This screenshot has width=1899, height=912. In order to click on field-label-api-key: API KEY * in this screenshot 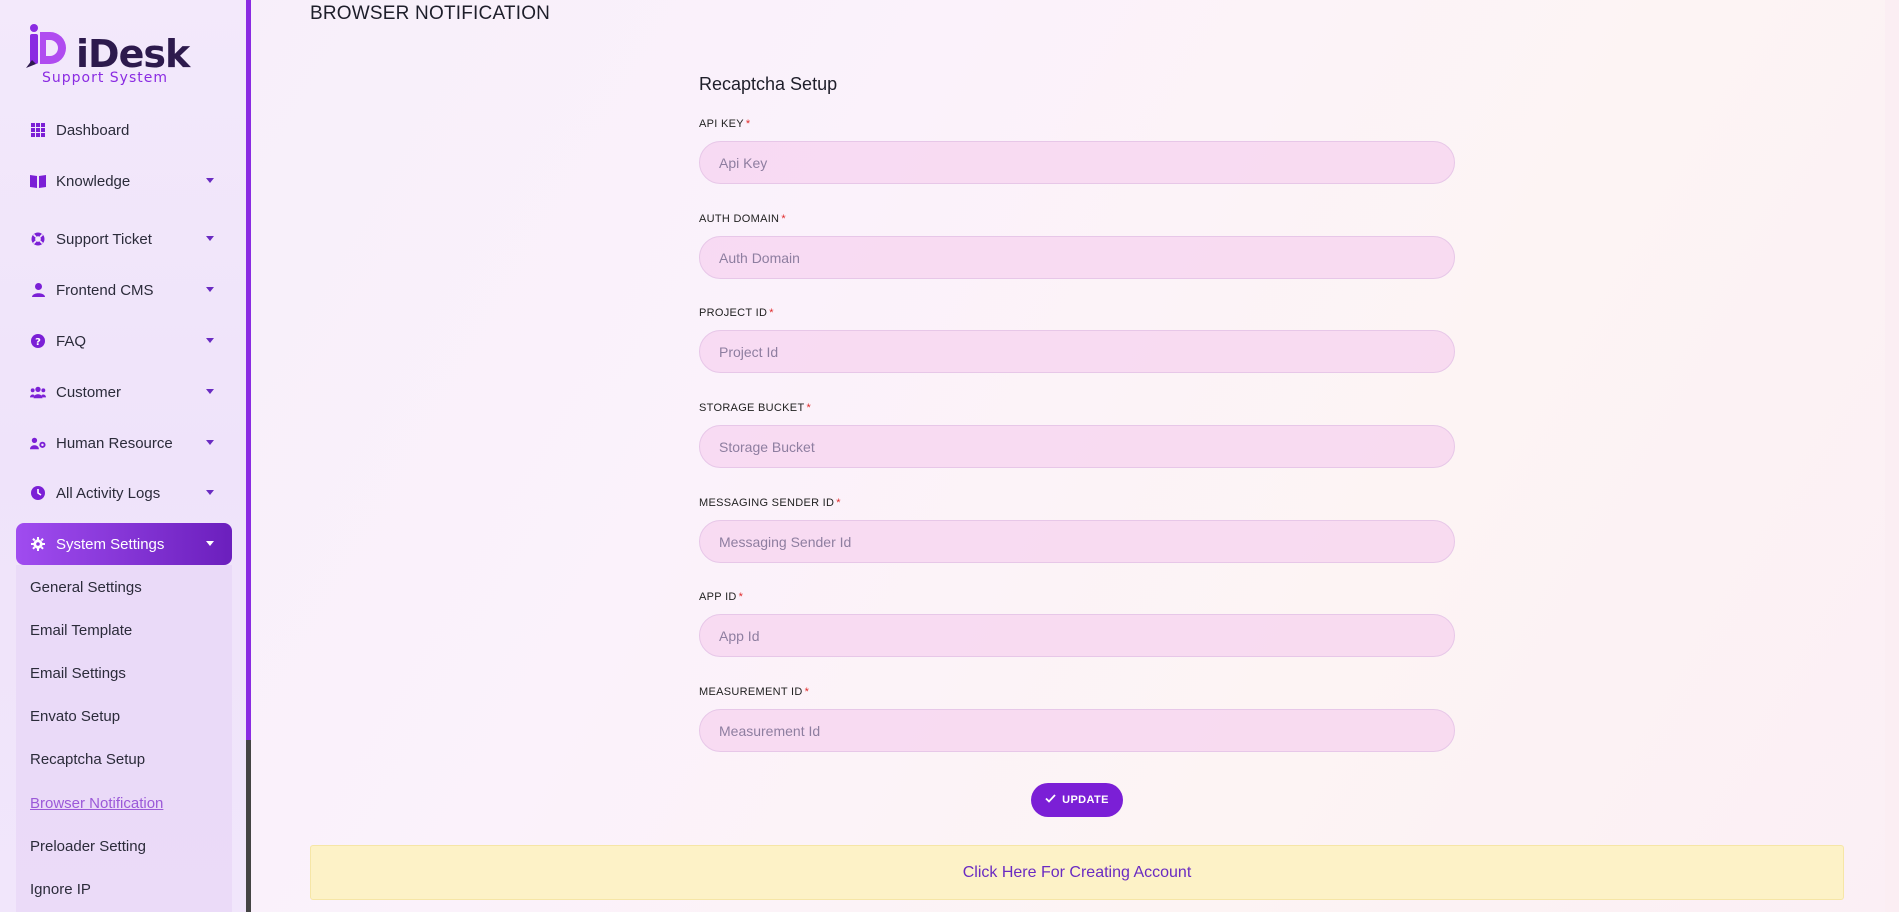, I will do `click(725, 124)`.